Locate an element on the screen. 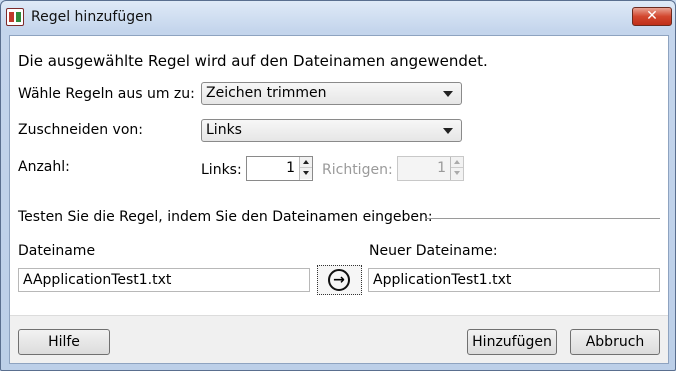  group-divider is located at coordinates (542, 218).